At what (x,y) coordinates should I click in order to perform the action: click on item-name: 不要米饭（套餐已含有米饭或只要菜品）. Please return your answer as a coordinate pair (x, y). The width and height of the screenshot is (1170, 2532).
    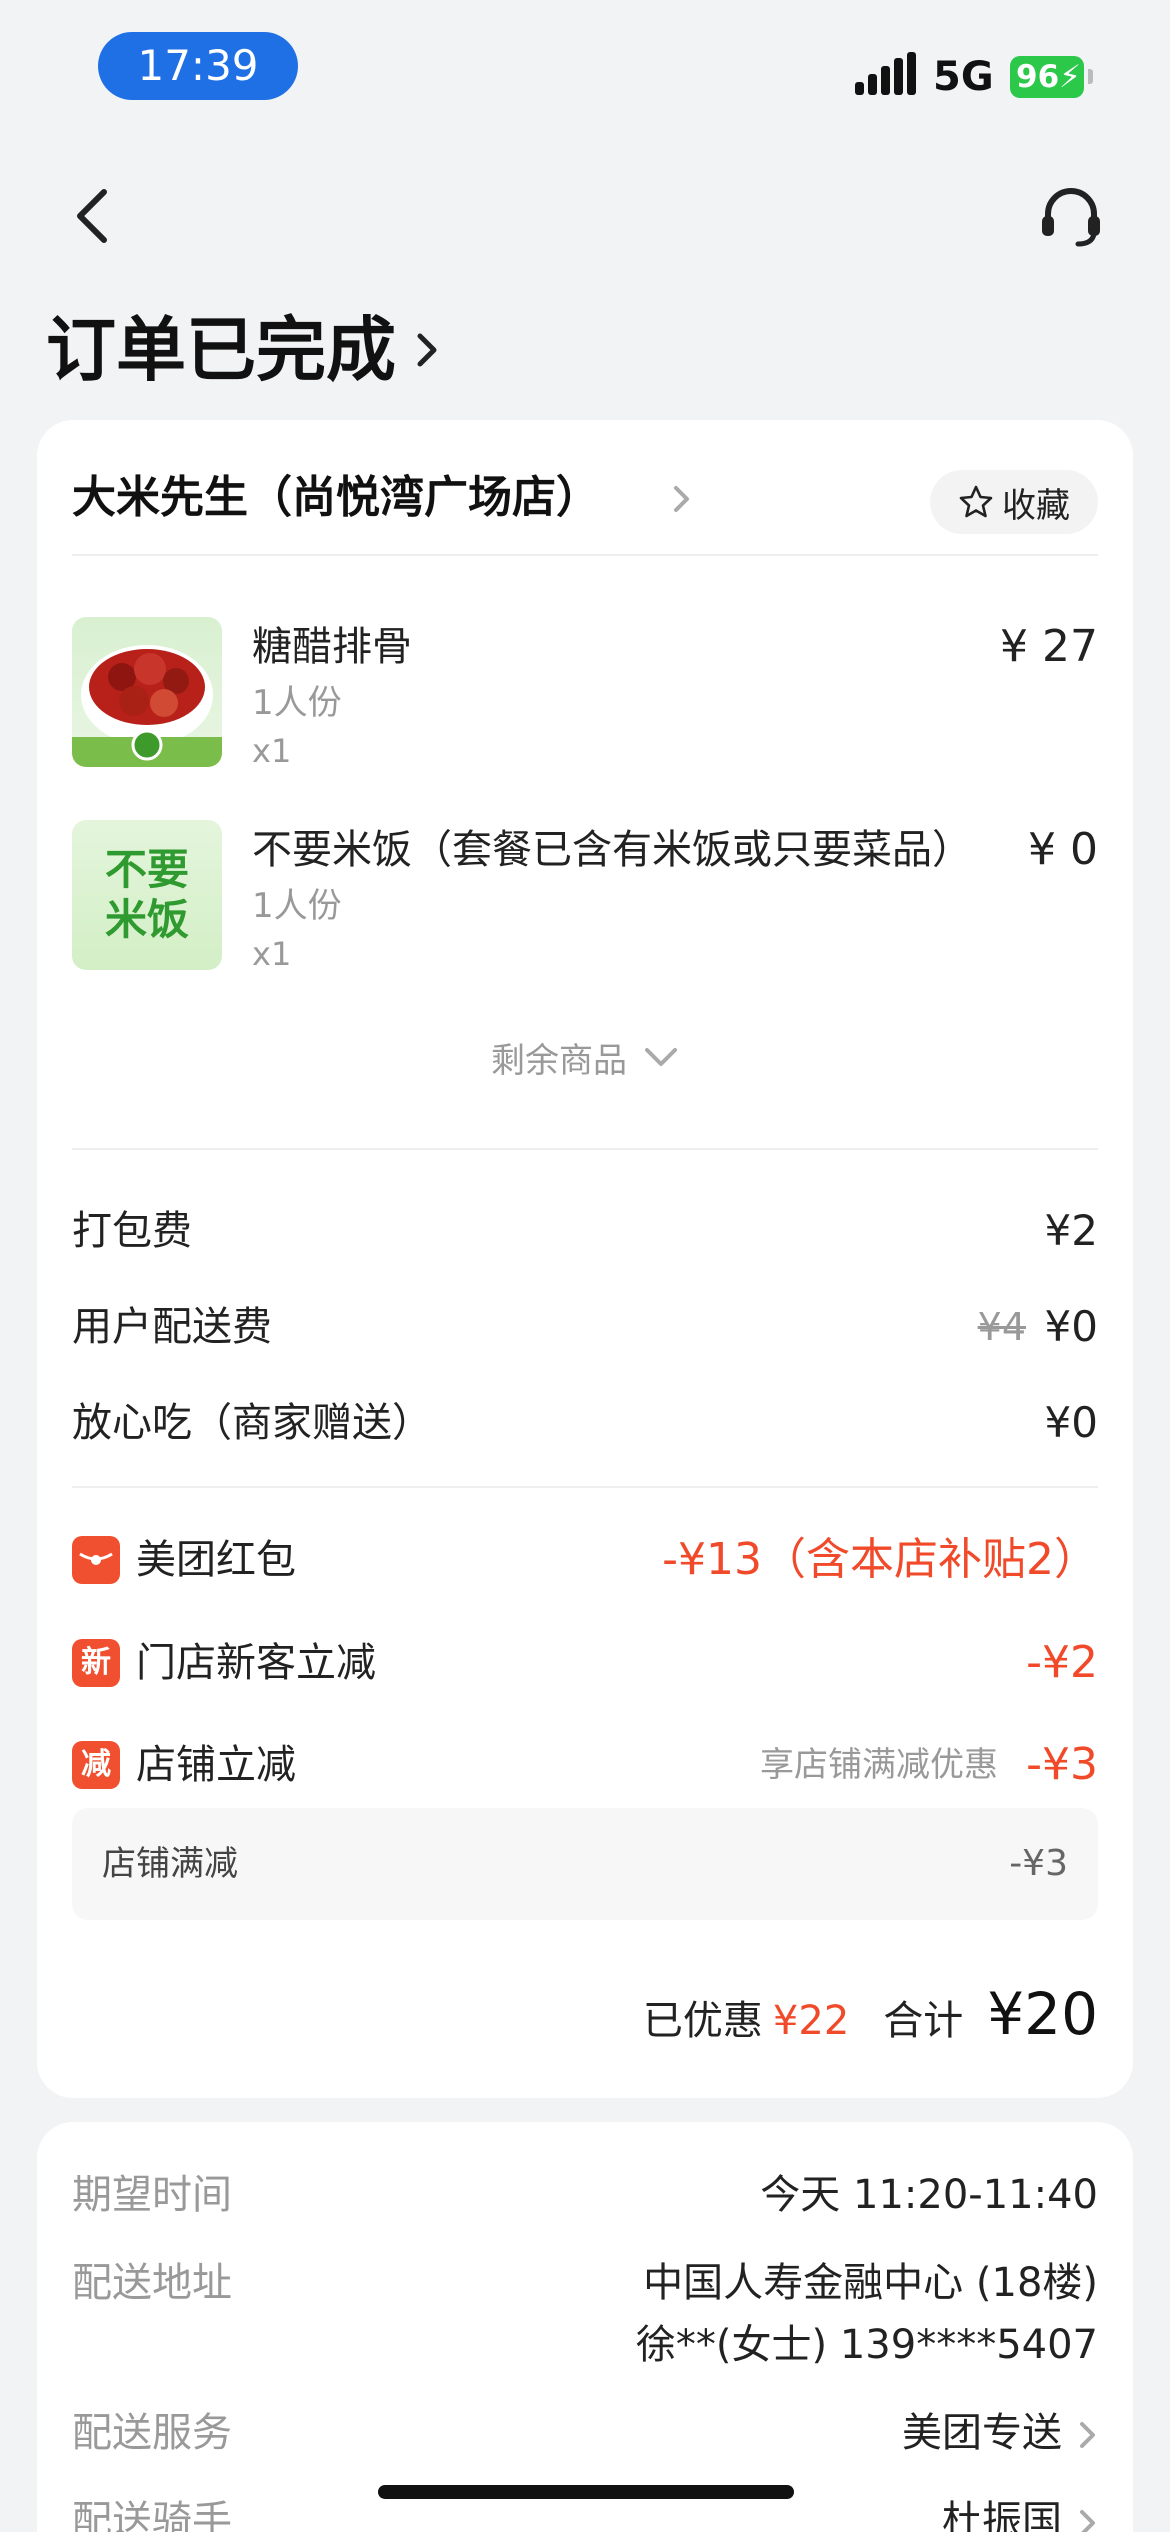
    Looking at the image, I should click on (612, 850).